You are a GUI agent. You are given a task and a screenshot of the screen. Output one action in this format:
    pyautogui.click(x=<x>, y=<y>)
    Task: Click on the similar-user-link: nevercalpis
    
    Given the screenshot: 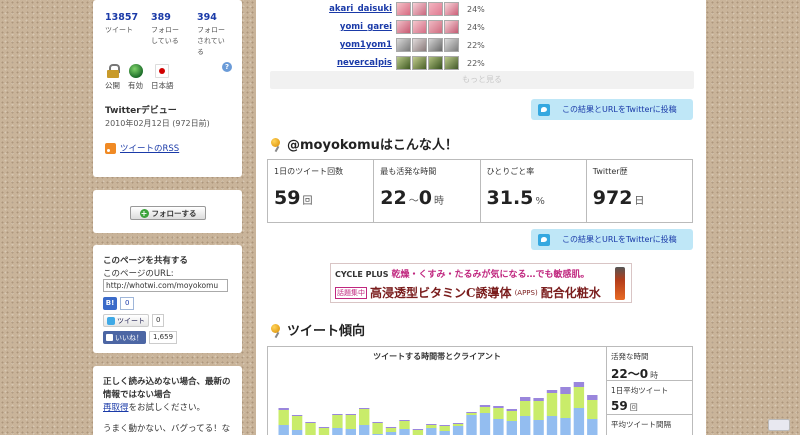 What is the action you would take?
    pyautogui.click(x=345, y=63)
    